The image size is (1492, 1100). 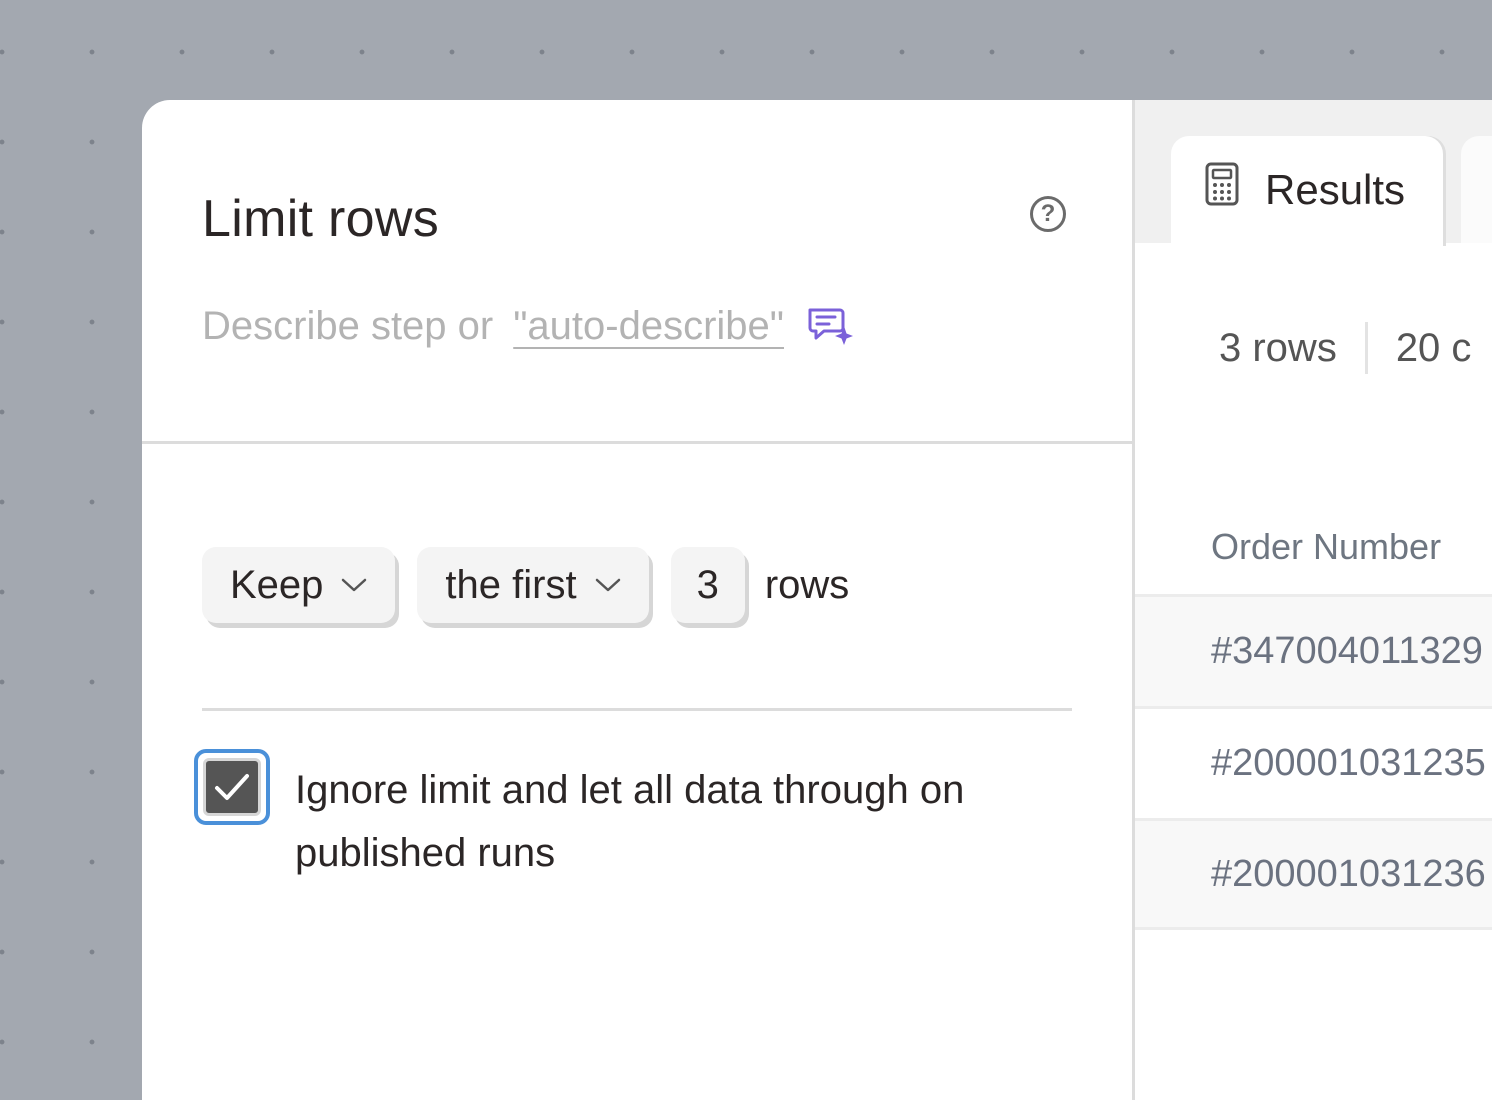 I want to click on help-icon: ?, so click(x=1048, y=214).